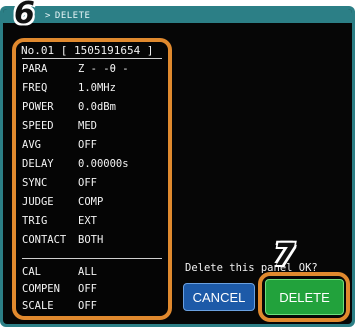 The image size is (355, 327). Describe the element at coordinates (38, 126) in the screenshot. I see `setting-key: SPEED` at that location.